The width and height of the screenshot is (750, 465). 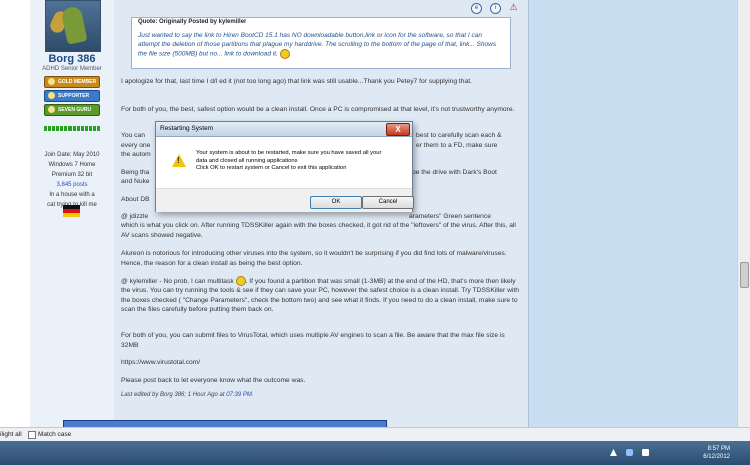 What do you see at coordinates (454, 172) in the screenshot?
I see `post-paragraph-fragment: pe the drive with Dark's Boot` at bounding box center [454, 172].